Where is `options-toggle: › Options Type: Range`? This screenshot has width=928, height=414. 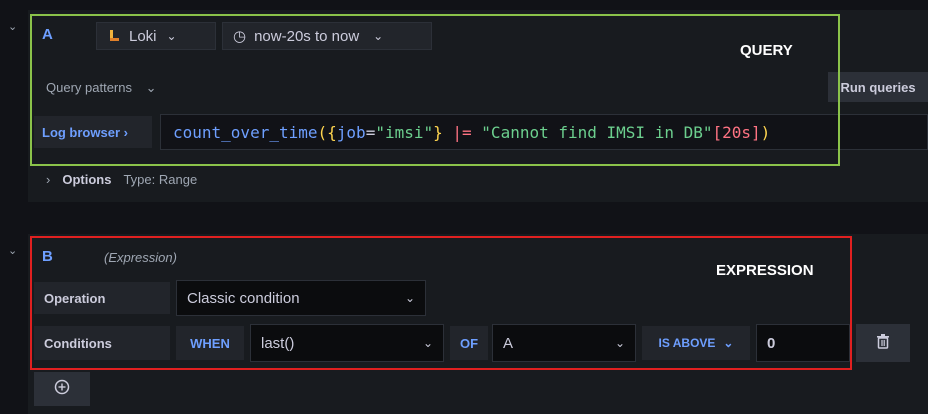 options-toggle: › Options Type: Range is located at coordinates (121, 179).